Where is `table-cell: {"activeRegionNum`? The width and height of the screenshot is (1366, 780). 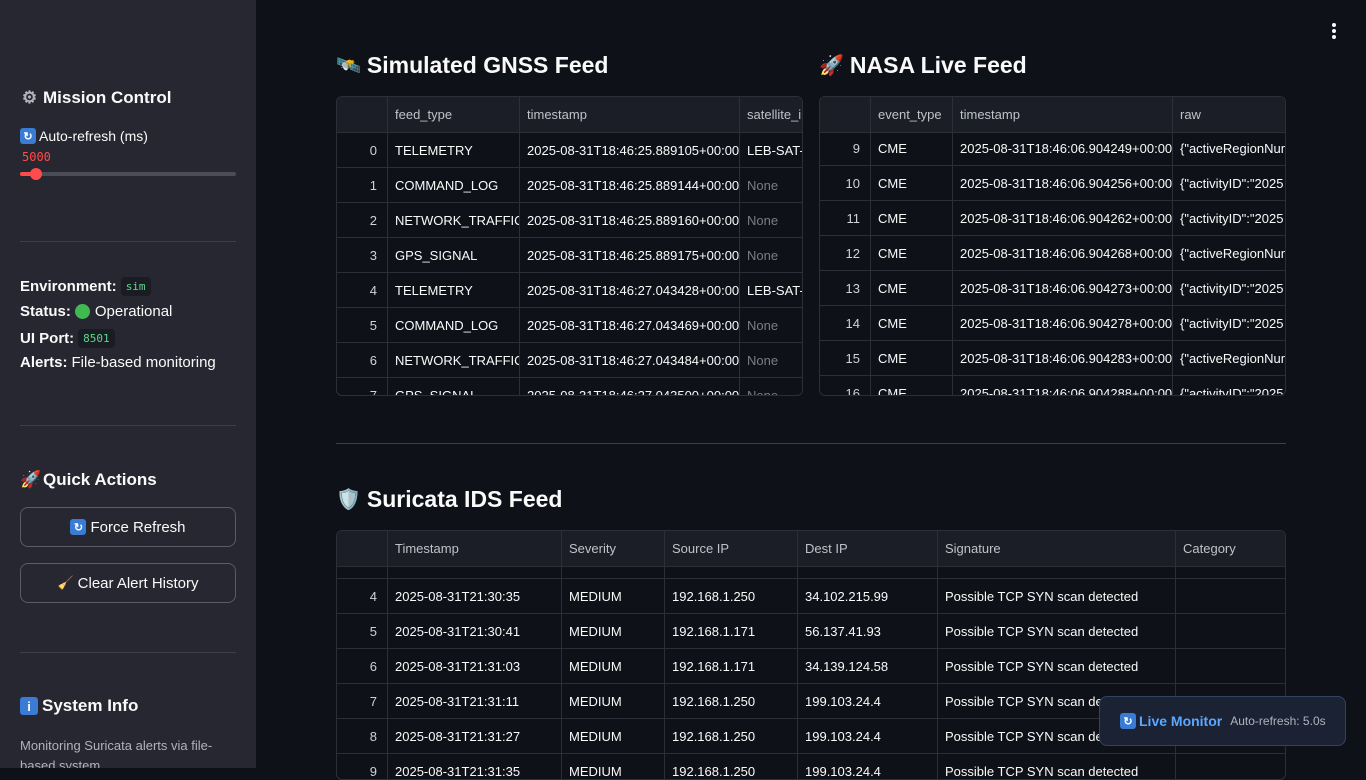 table-cell: {"activeRegionNum is located at coordinates (1229, 149).